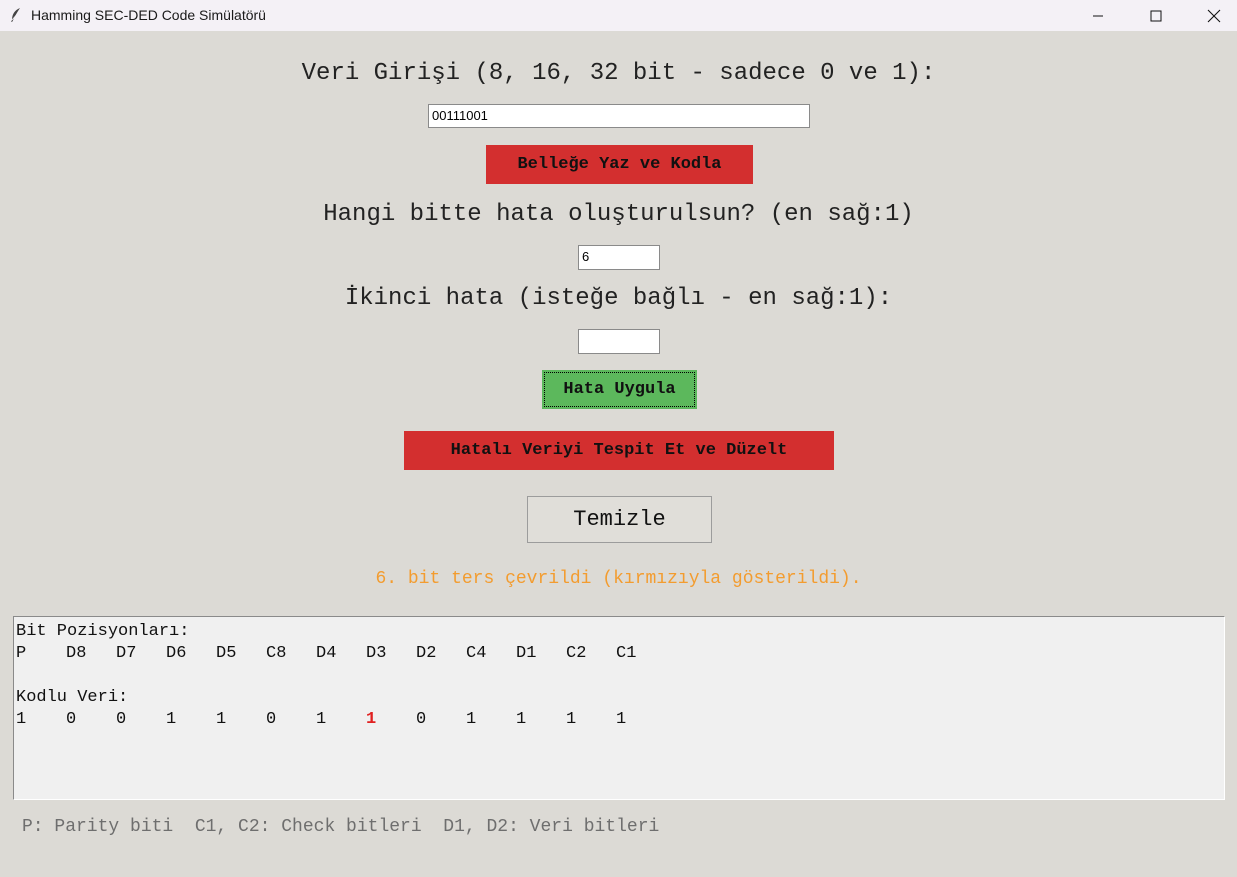 This screenshot has width=1237, height=877. What do you see at coordinates (326, 653) in the screenshot?
I see `position-cell: D4` at bounding box center [326, 653].